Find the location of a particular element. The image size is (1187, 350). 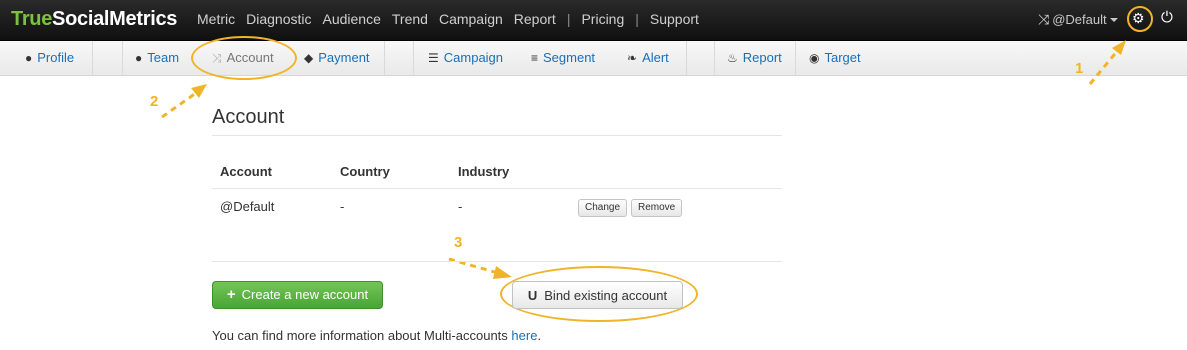

plus-icon: + is located at coordinates (231, 294).